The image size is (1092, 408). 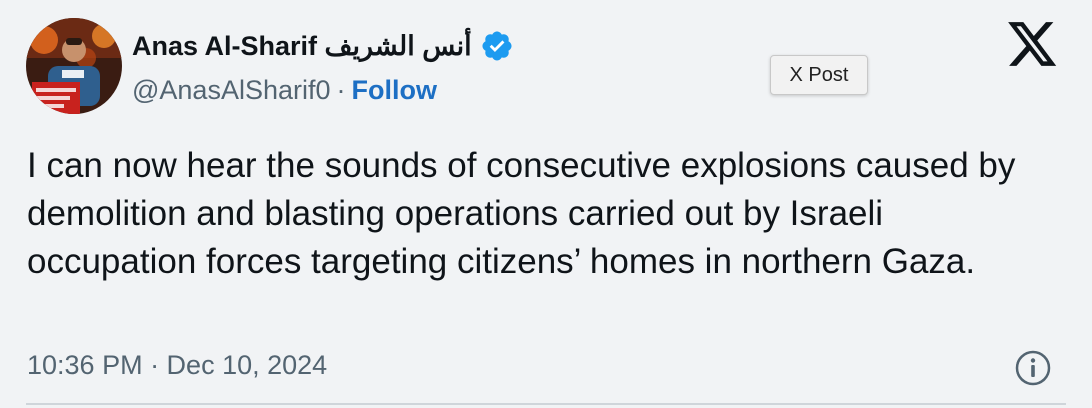 I want to click on verified-badge-icon, so click(x=497, y=46).